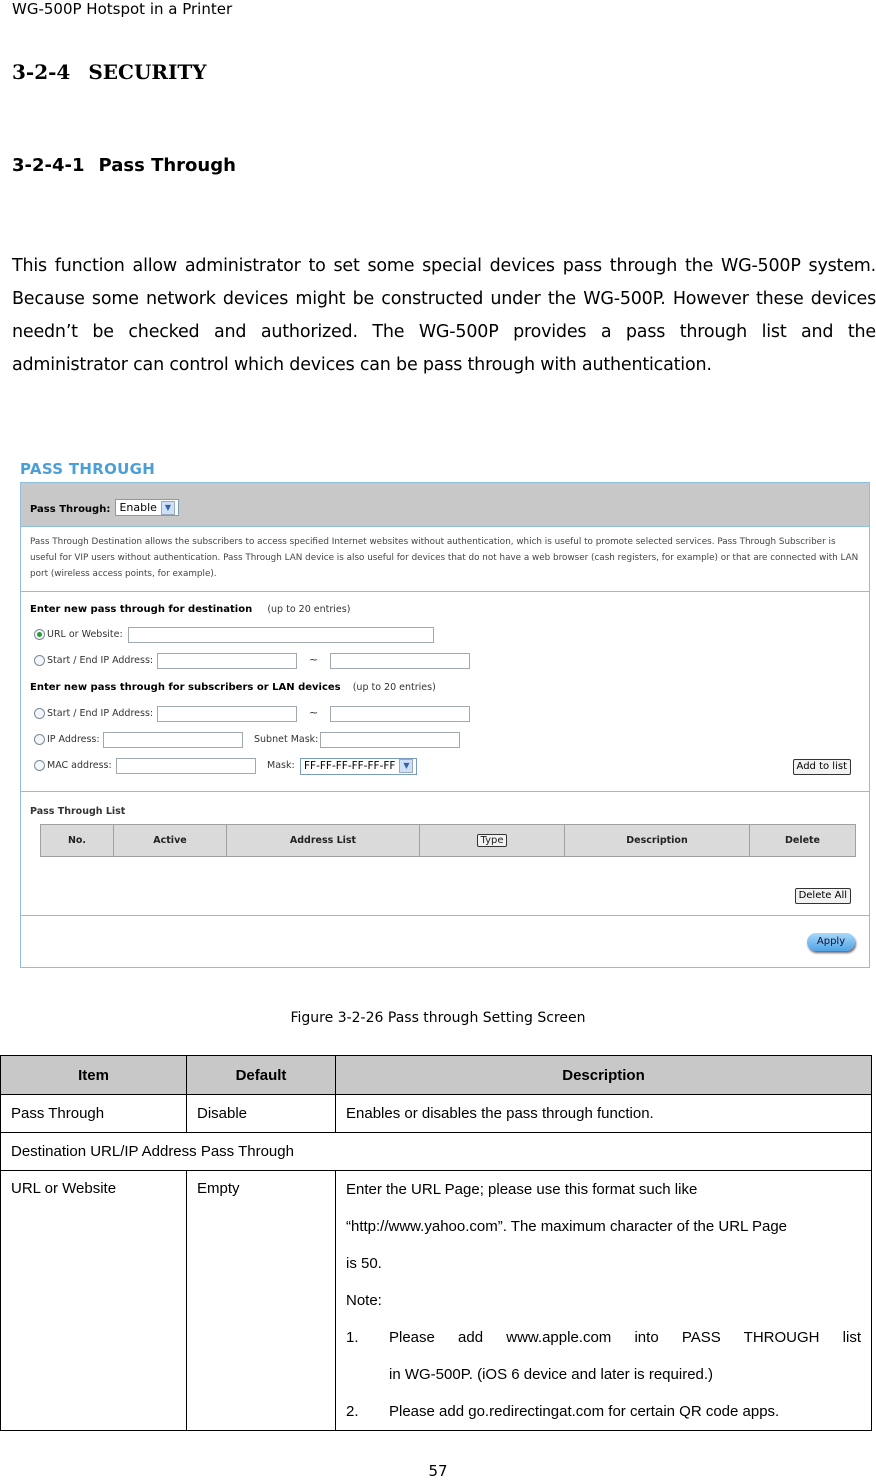 The image size is (876, 1483). What do you see at coordinates (141, 609) in the screenshot?
I see `destination-heading: Enter new pass through for destination` at bounding box center [141, 609].